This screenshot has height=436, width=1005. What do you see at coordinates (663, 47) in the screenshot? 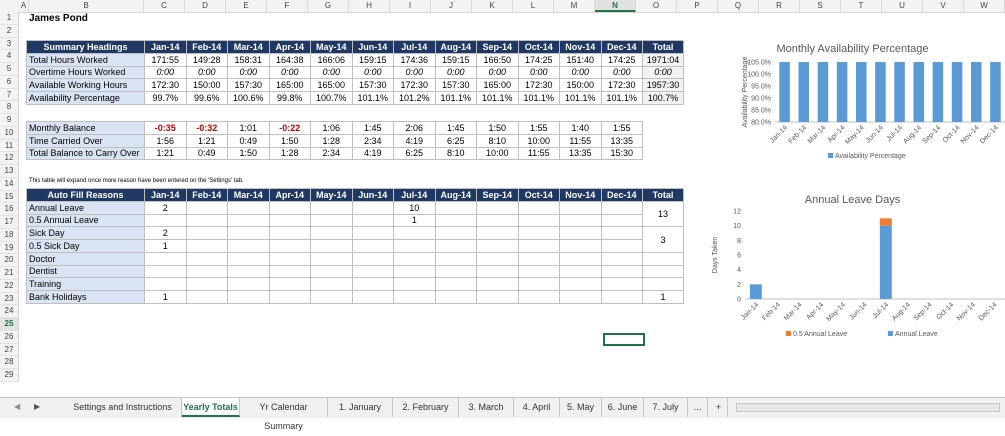
I see `header-total: Total` at bounding box center [663, 47].